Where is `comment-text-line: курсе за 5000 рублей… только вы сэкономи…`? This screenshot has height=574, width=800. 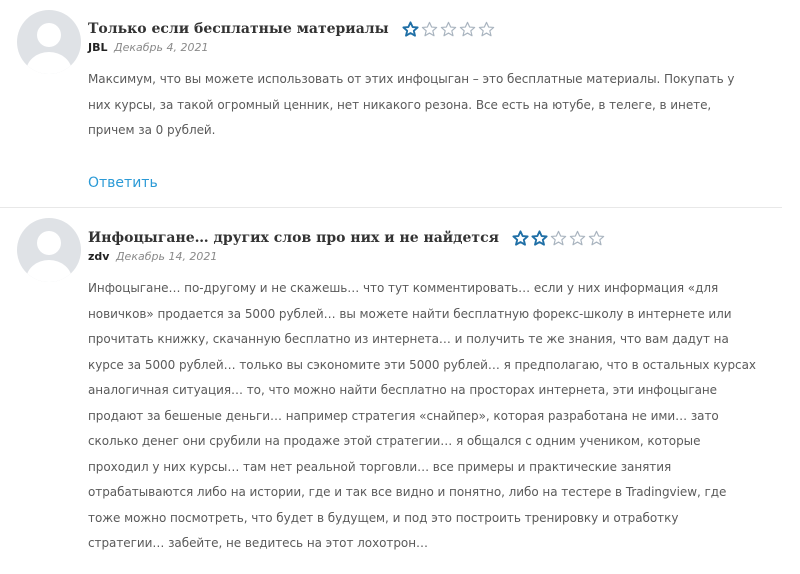 comment-text-line: курсе за 5000 рублей… только вы сэкономи… is located at coordinates (422, 364).